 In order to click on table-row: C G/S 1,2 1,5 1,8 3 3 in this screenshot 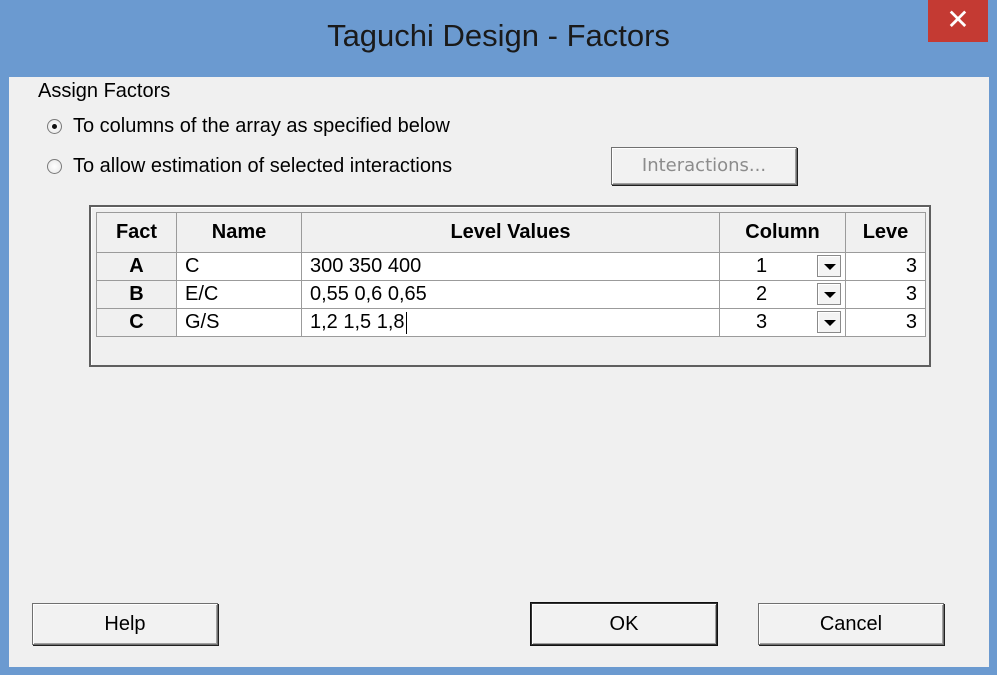, I will do `click(511, 322)`.